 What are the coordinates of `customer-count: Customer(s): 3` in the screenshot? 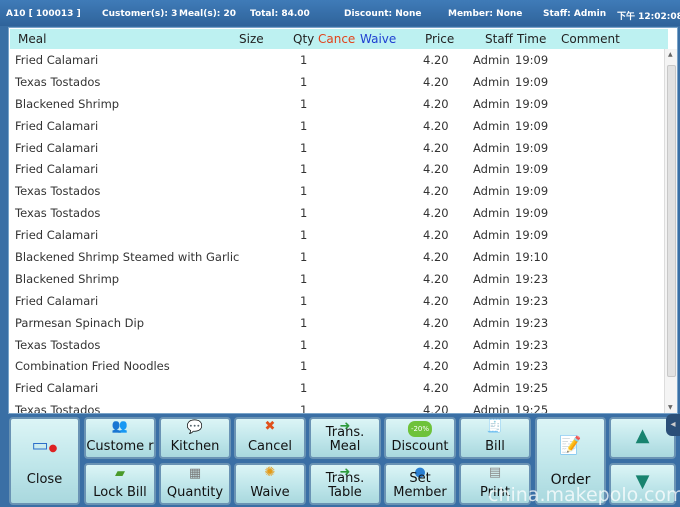 It's located at (140, 14).